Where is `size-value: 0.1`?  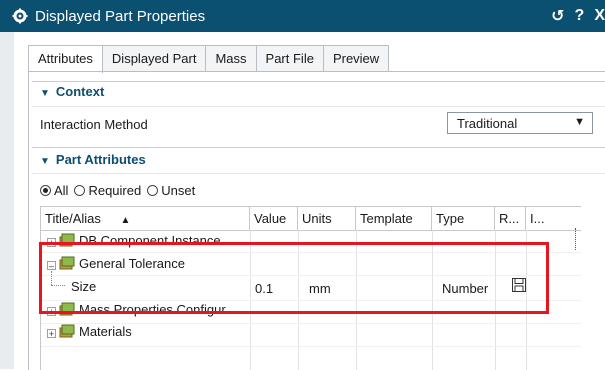 size-value: 0.1 is located at coordinates (264, 288).